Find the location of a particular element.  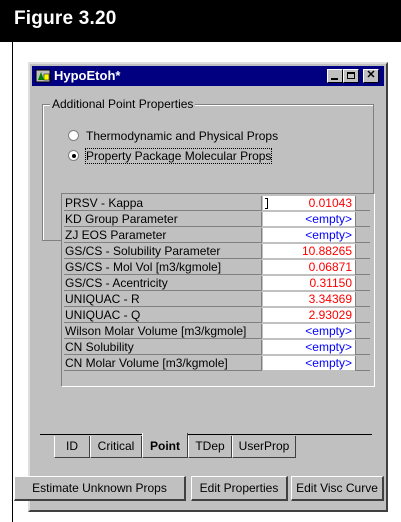

page-rule is located at coordinates (12, 282).